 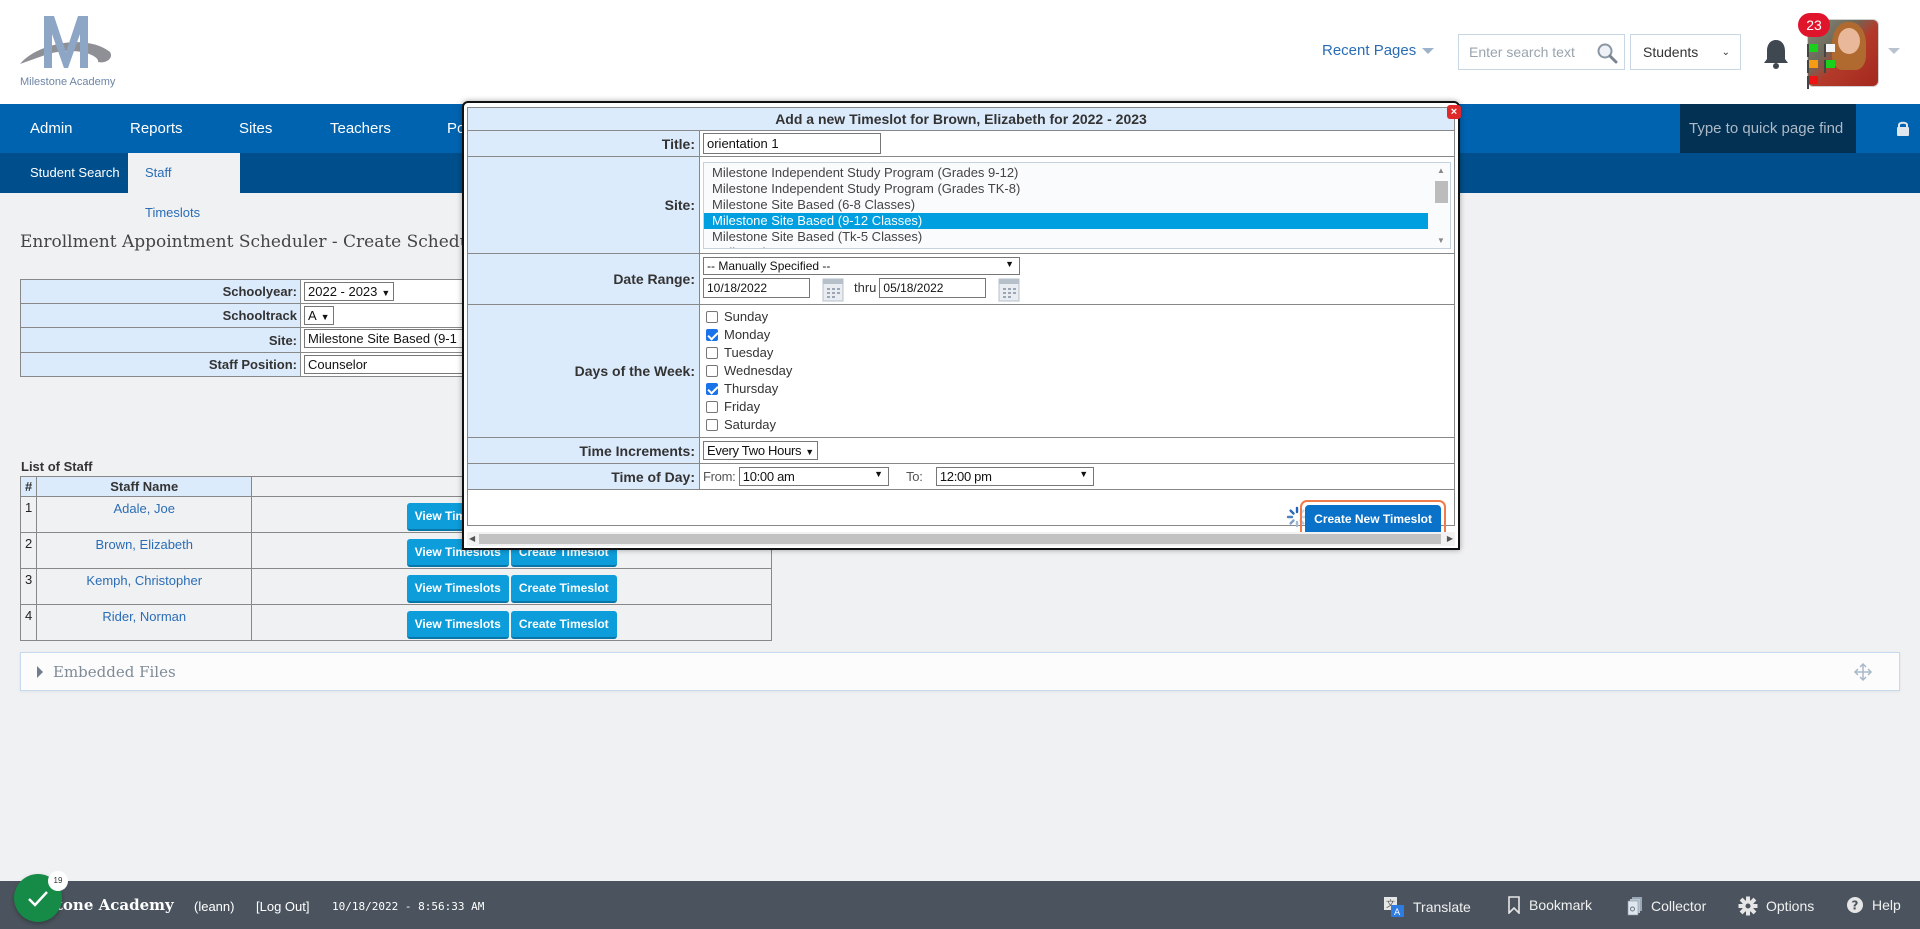 I want to click on site-option-selected: Milestone Site Based (9-12 Classes), so click(x=1066, y=220).